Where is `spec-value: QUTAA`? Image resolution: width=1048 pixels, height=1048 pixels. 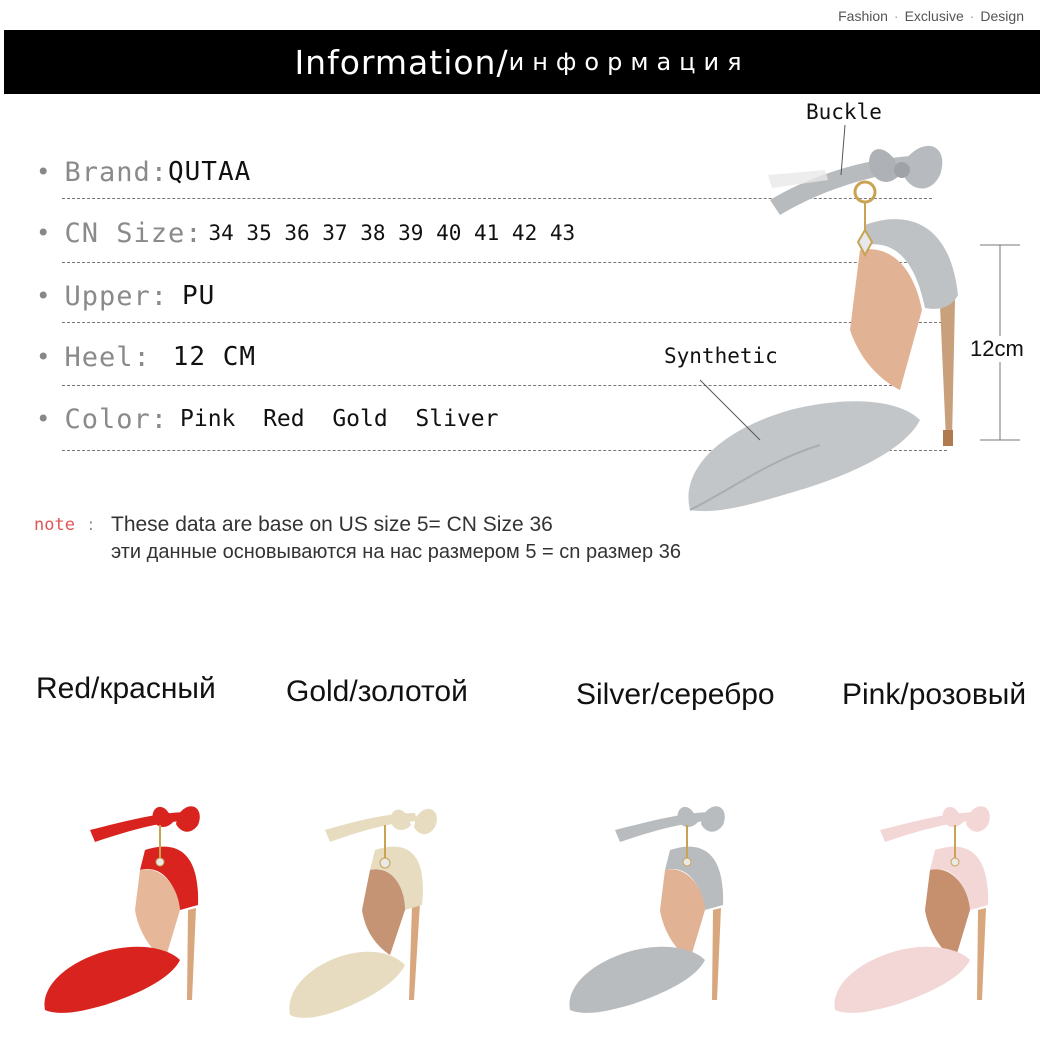
spec-value: QUTAA is located at coordinates (210, 172).